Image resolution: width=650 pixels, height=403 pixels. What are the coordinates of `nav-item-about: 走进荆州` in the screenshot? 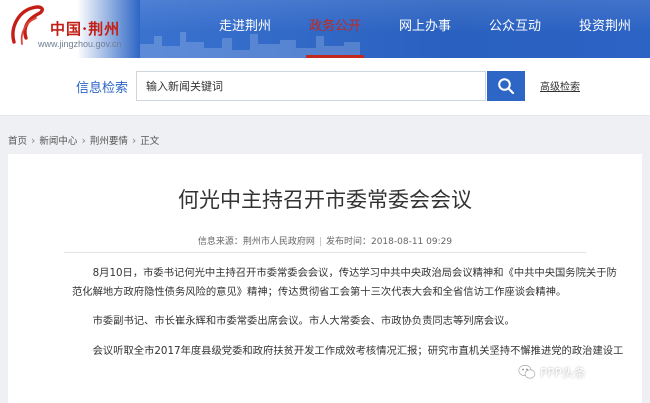 It's located at (245, 29).